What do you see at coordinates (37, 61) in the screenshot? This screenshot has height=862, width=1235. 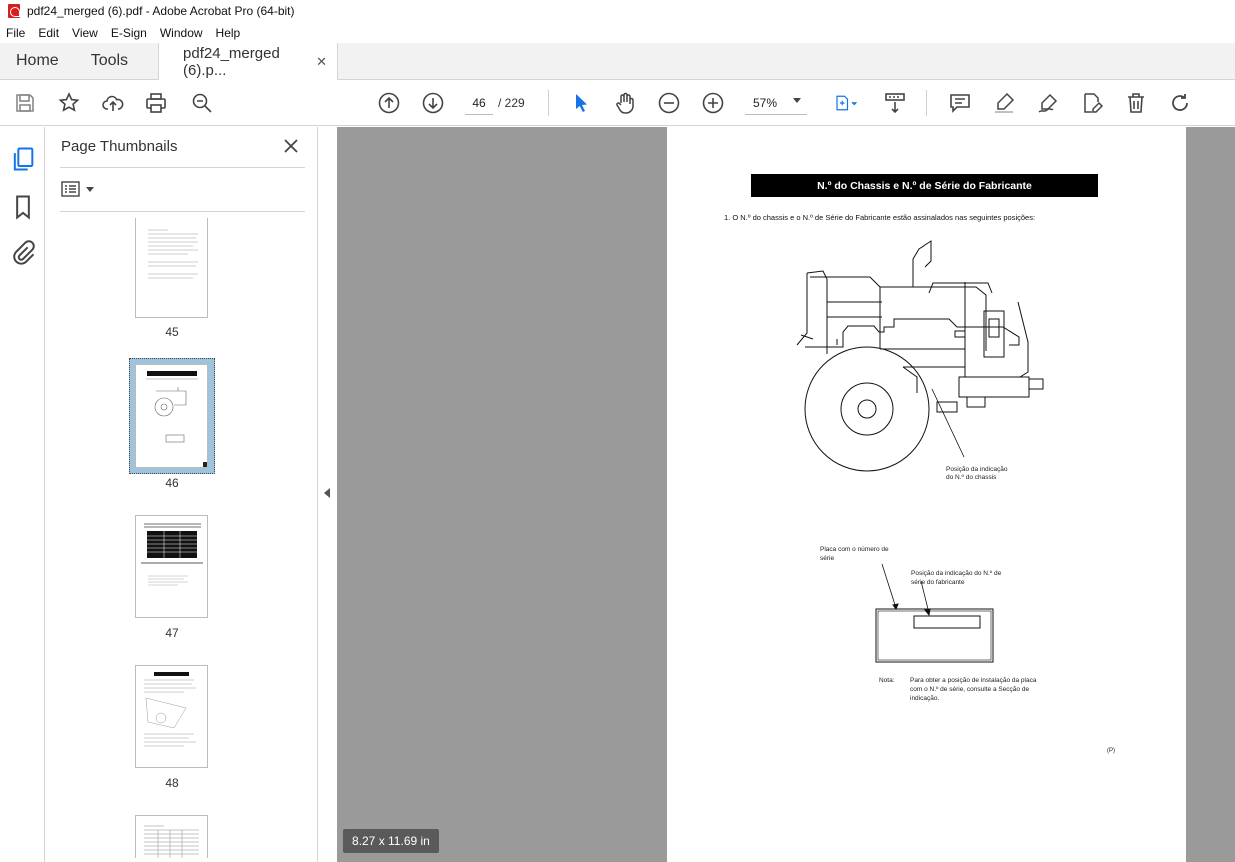 I see `tab-home: Home` at bounding box center [37, 61].